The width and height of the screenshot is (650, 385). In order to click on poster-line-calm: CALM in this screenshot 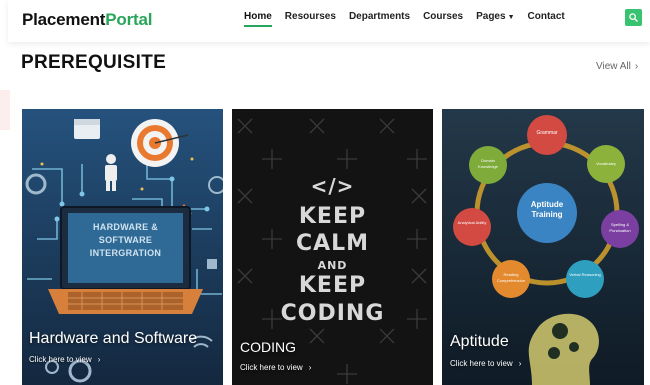, I will do `click(332, 243)`.